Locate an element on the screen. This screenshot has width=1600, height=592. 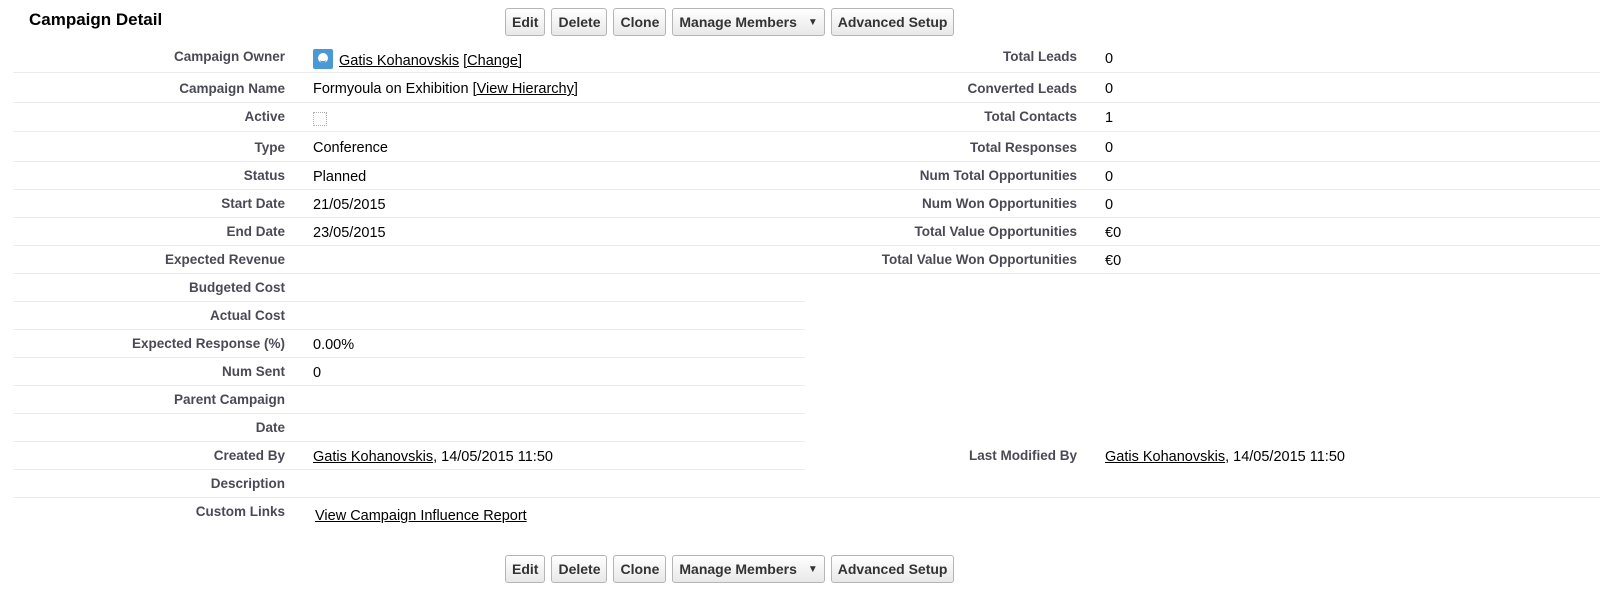
campaign-name-label: Campaign Name is located at coordinates (232, 88).